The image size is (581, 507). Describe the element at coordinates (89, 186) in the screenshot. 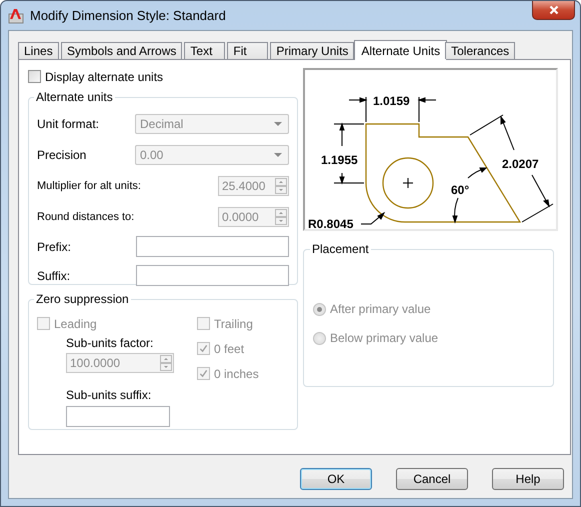

I see `field-label: Multiplier for alt units:` at that location.